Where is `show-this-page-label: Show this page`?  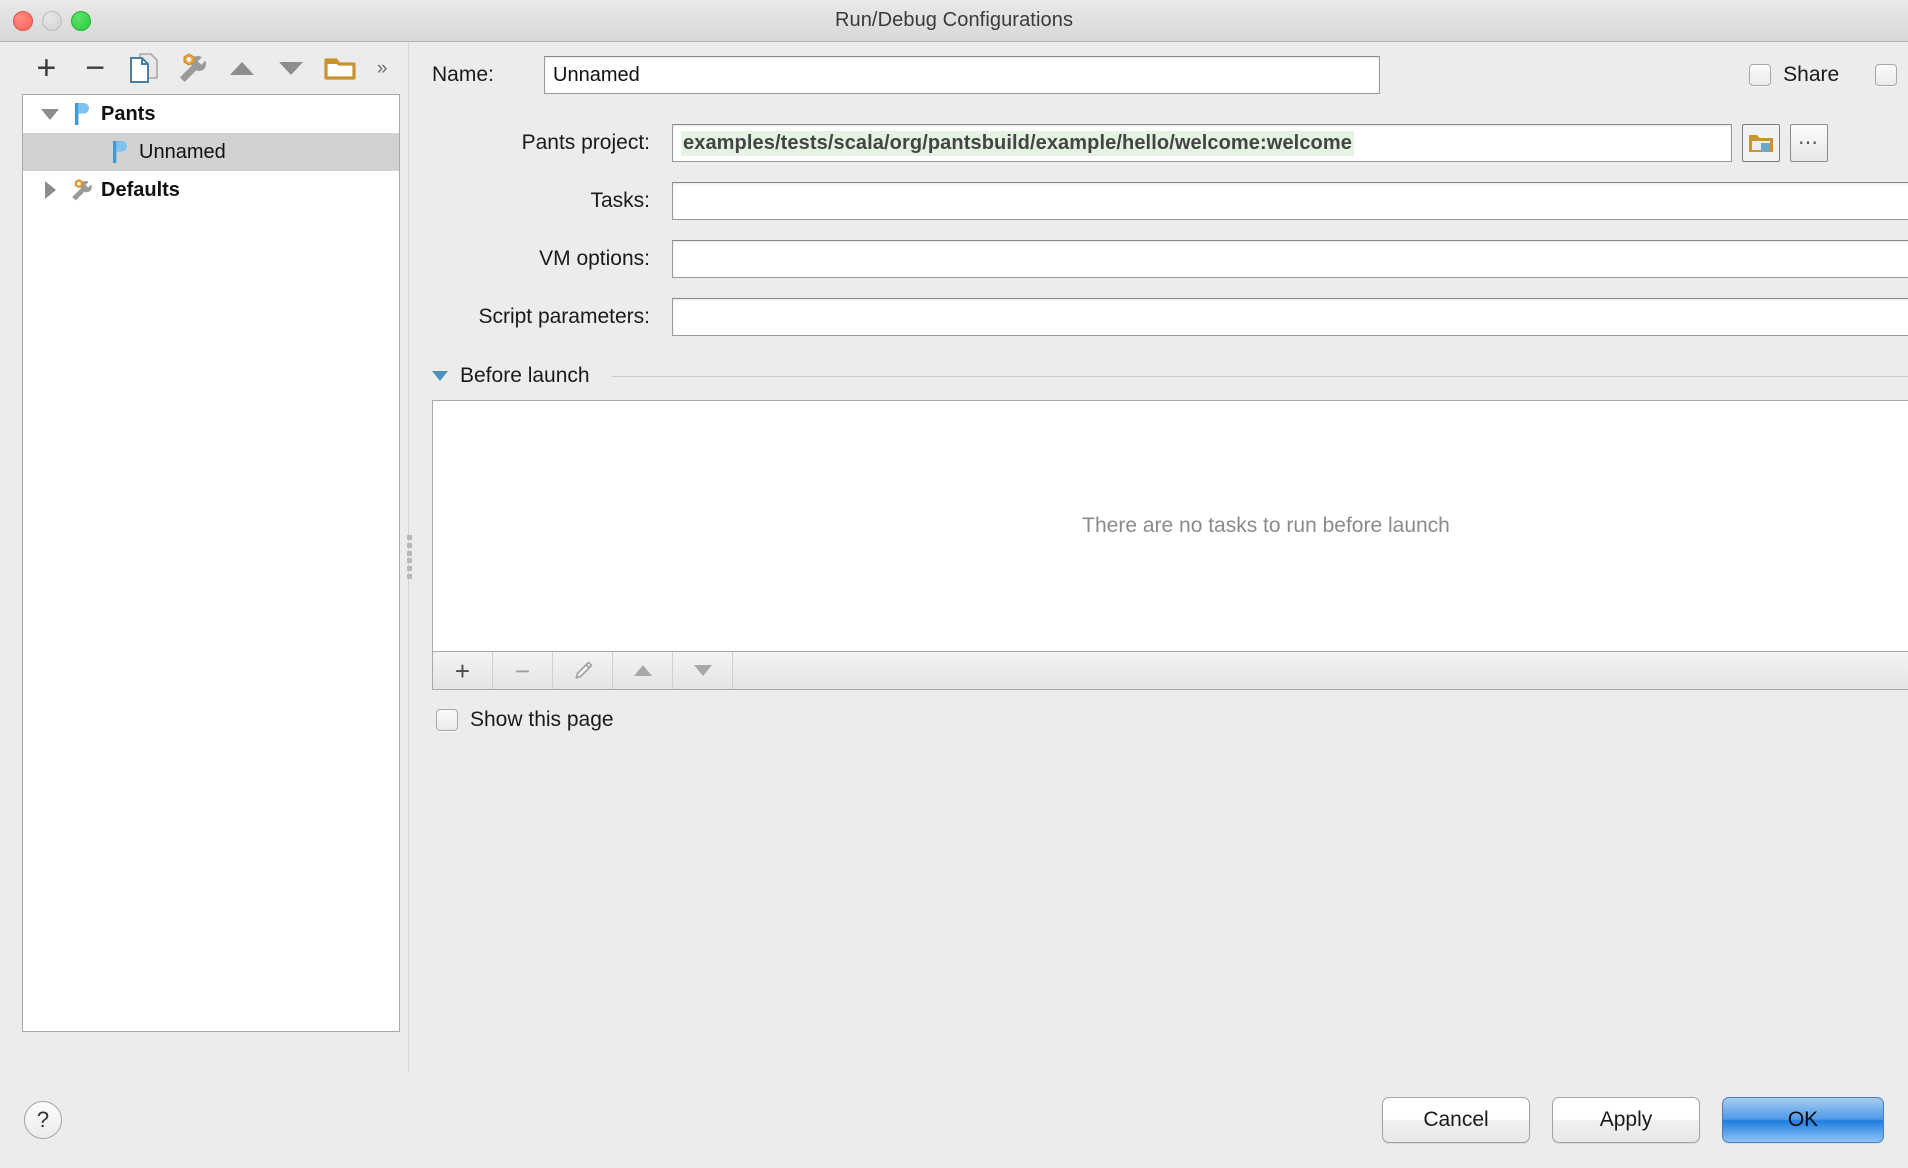
show-this-page-label: Show this page is located at coordinates (542, 719).